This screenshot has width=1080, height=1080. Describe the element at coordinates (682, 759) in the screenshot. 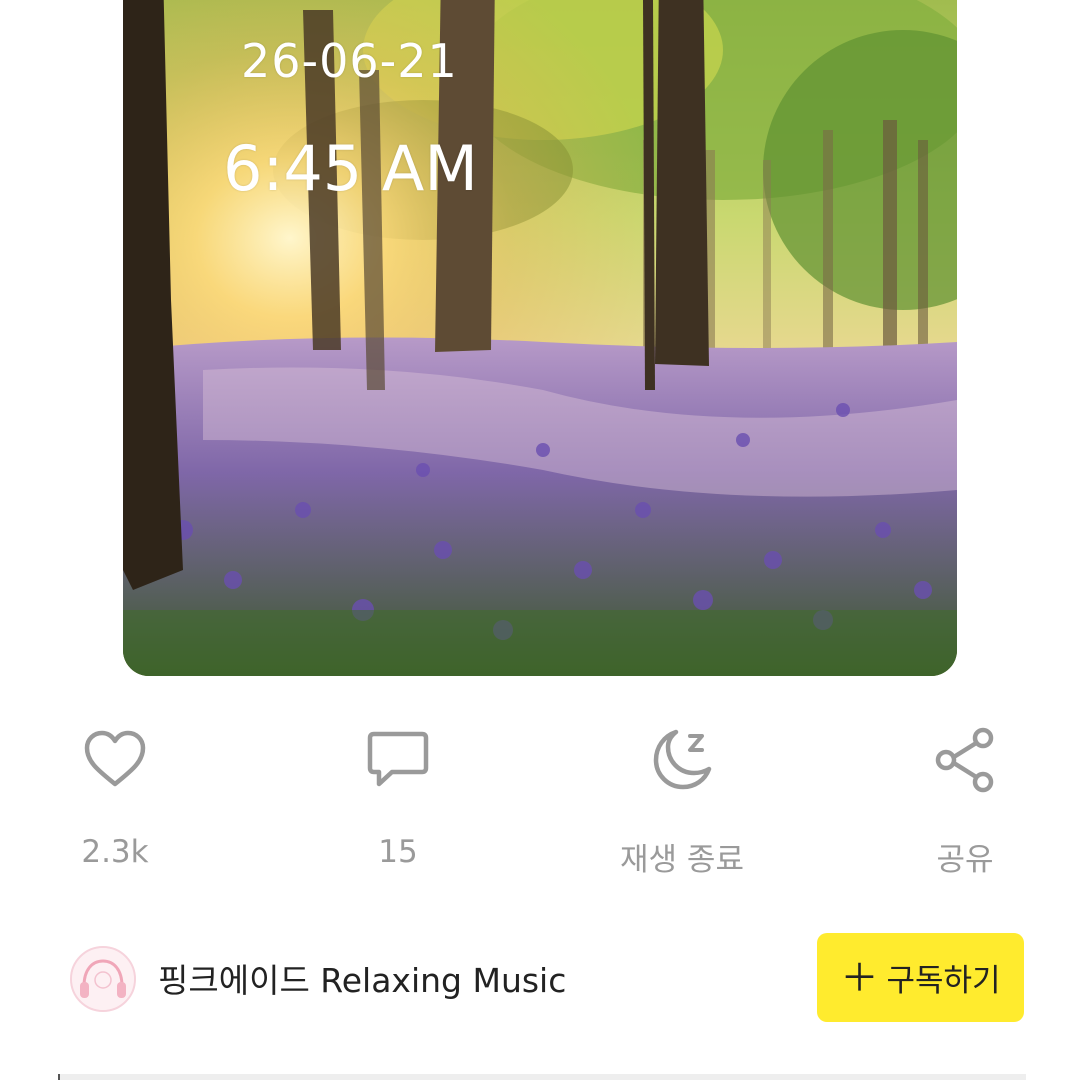

I see `moon-sleep-icon` at that location.